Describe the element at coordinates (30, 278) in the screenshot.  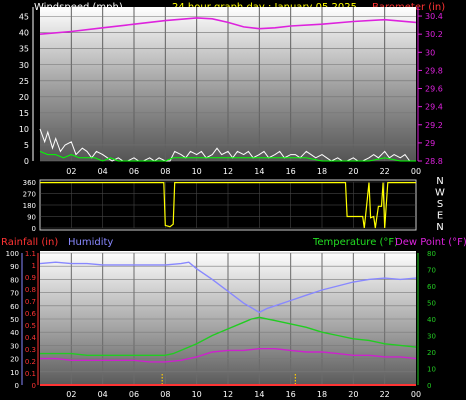
I see `rainfall-tick-label: 0.9` at that location.